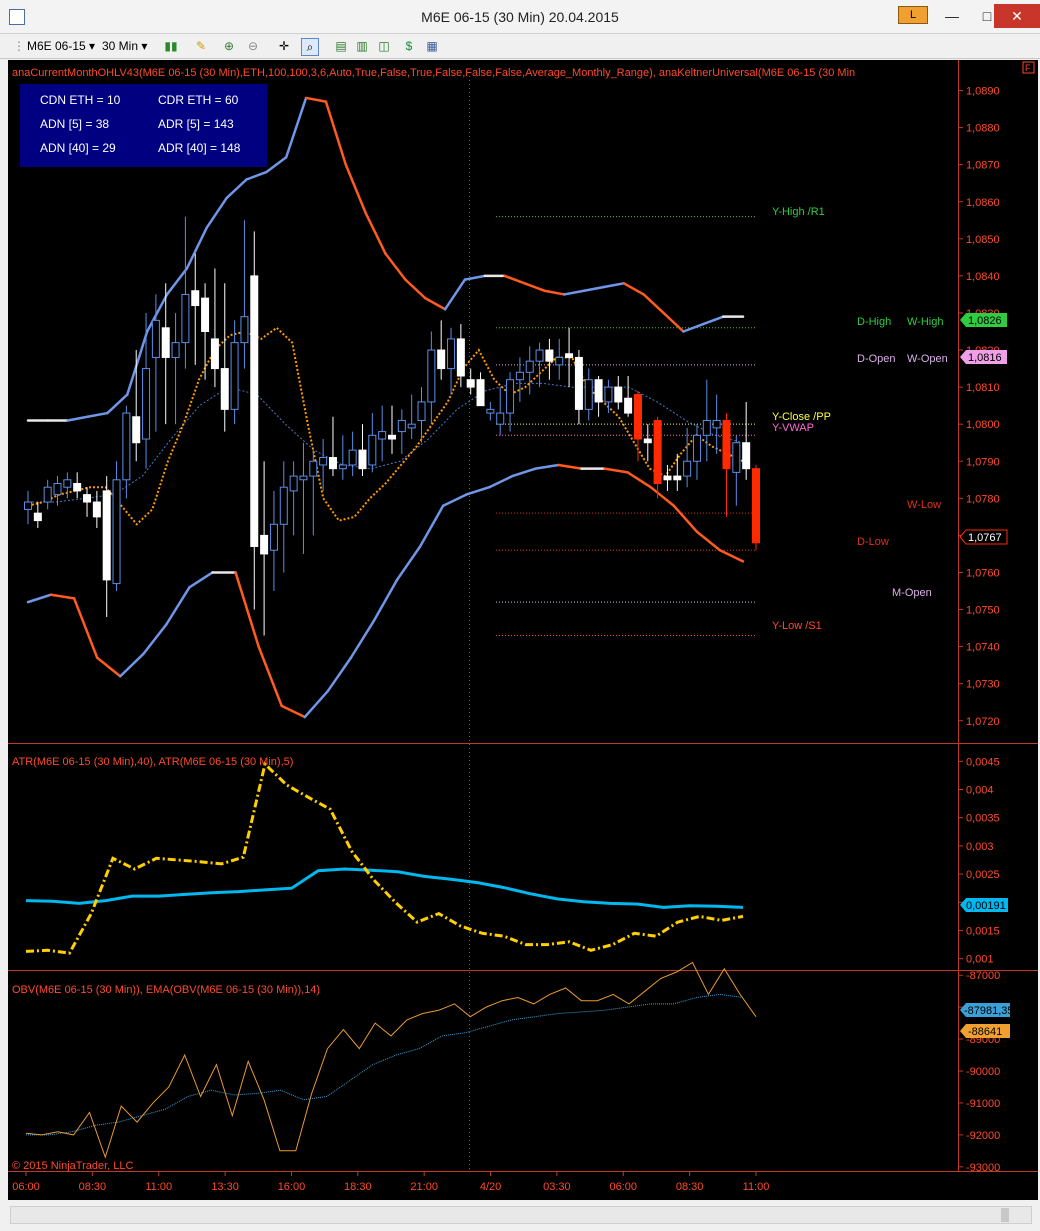  What do you see at coordinates (980, 847) in the screenshot?
I see `atr-axis-tick-label: 0,003` at bounding box center [980, 847].